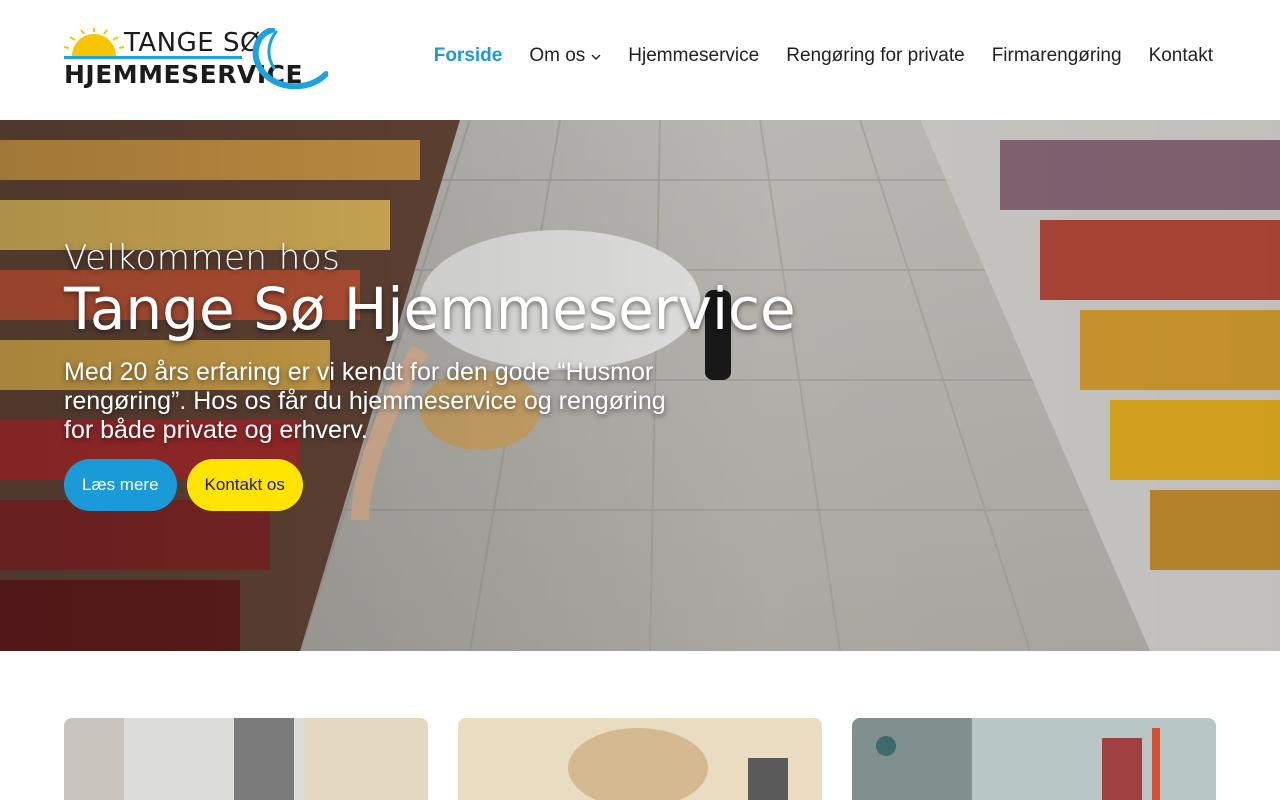 The height and width of the screenshot is (800, 1280). What do you see at coordinates (153, 57) in the screenshot?
I see `logo-underline` at bounding box center [153, 57].